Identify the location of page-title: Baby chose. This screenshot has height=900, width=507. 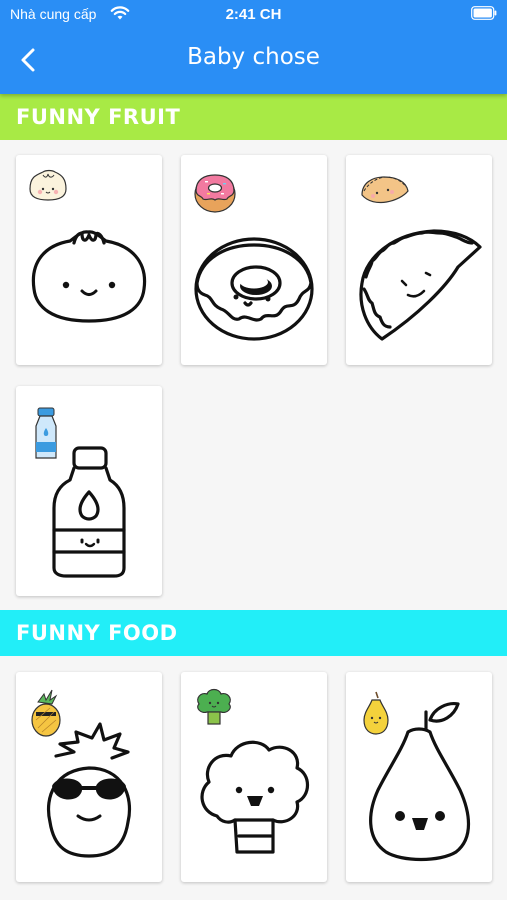
(253, 57).